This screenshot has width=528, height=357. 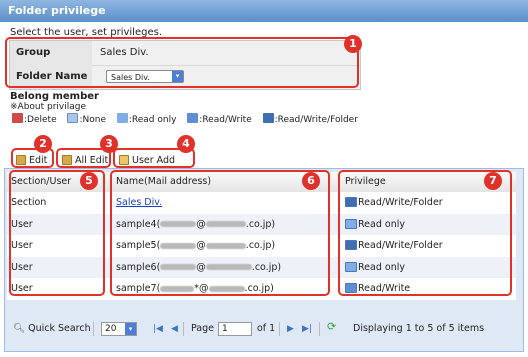 What do you see at coordinates (316, 120) in the screenshot?
I see `legend-read-write-folder-label: :Read/Write/Folder` at bounding box center [316, 120].